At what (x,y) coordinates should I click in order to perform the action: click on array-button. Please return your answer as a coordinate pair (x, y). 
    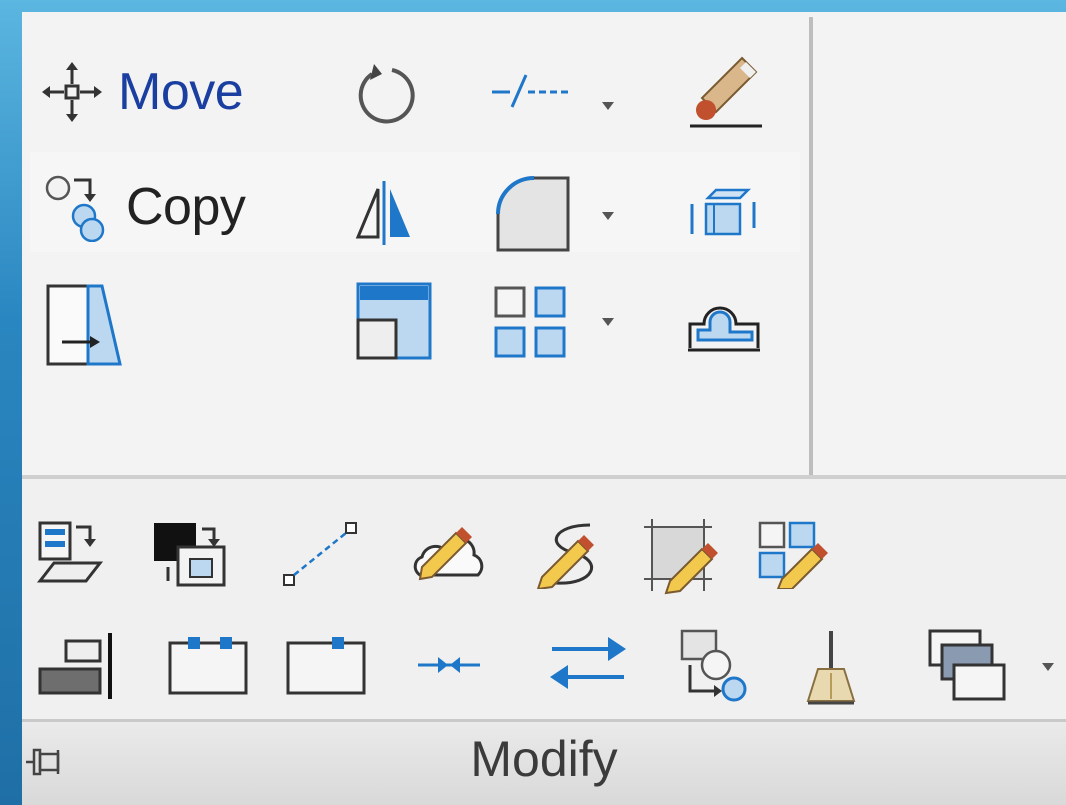
    Looking at the image, I should click on (530, 322).